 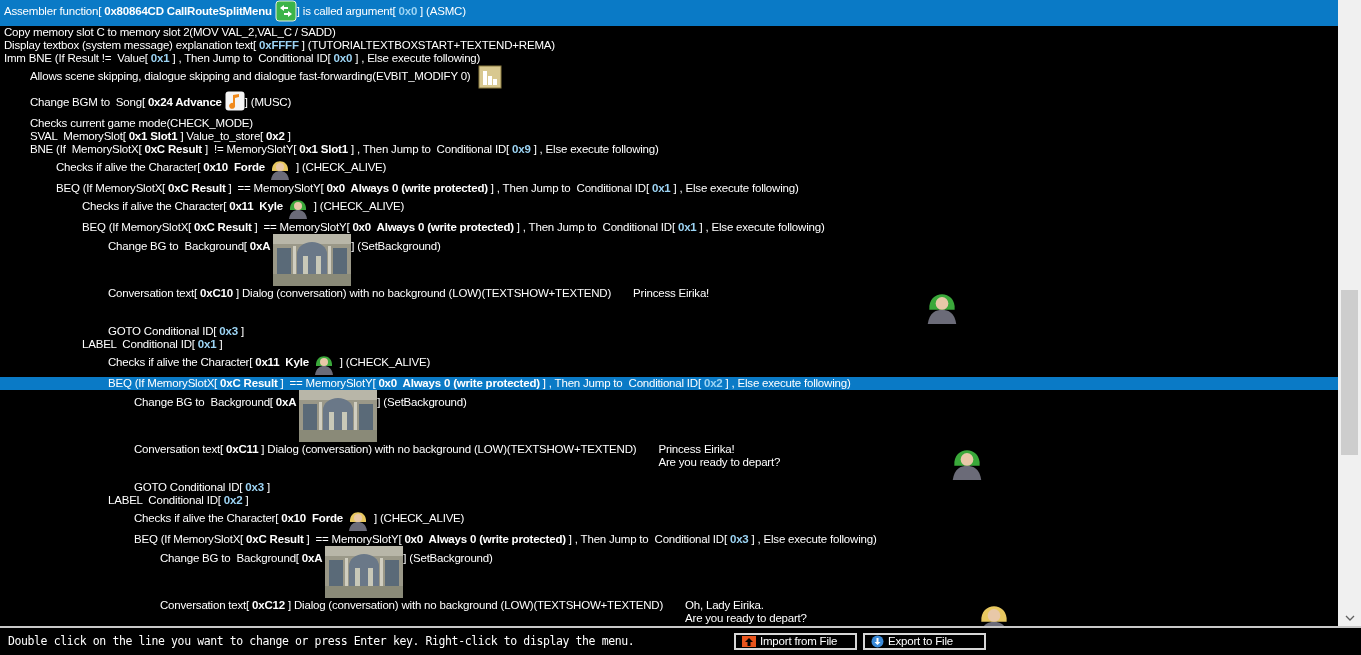 What do you see at coordinates (443, 11) in the screenshot?
I see `command-text: ] (ASMC)` at bounding box center [443, 11].